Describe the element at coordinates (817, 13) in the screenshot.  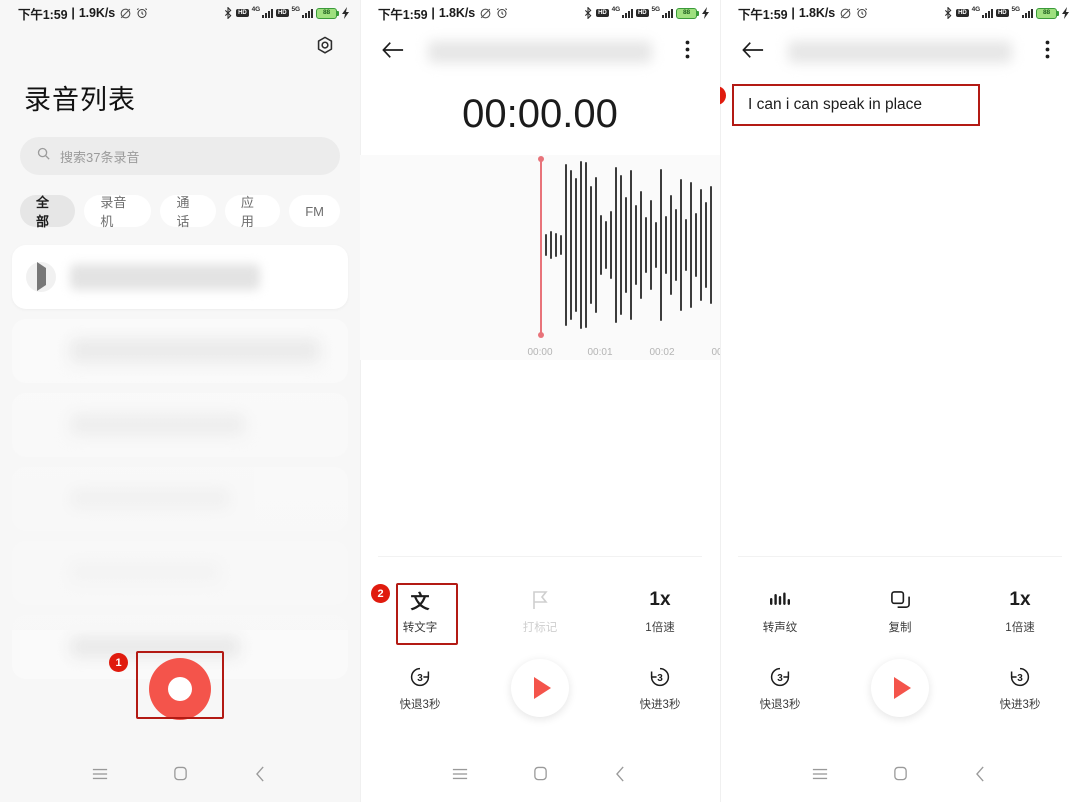
I see `status-net-speed: 1.8K/s` at that location.